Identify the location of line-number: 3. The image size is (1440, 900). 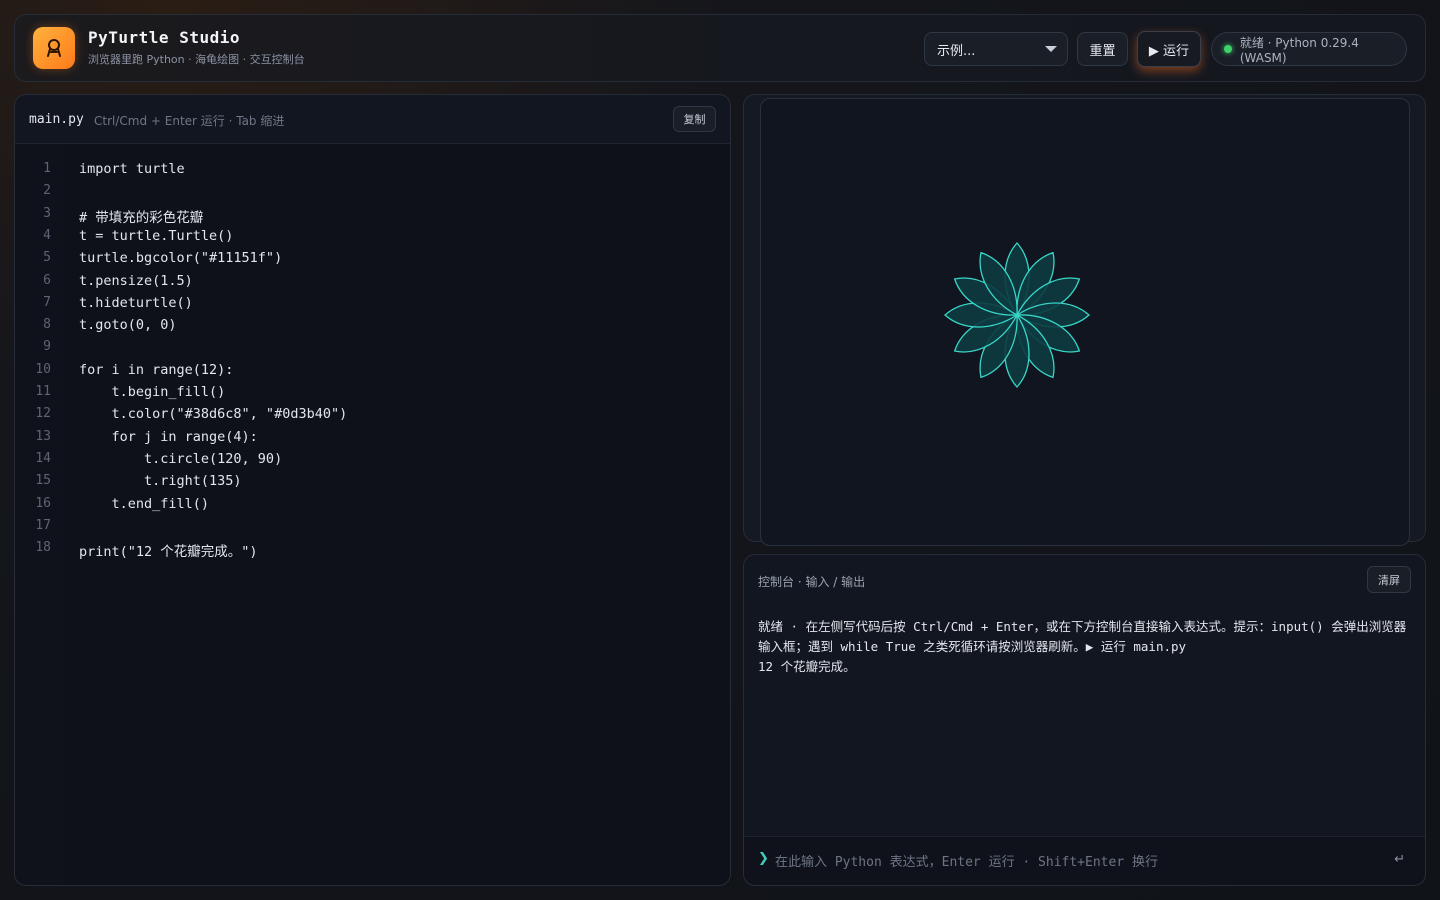
(47, 213).